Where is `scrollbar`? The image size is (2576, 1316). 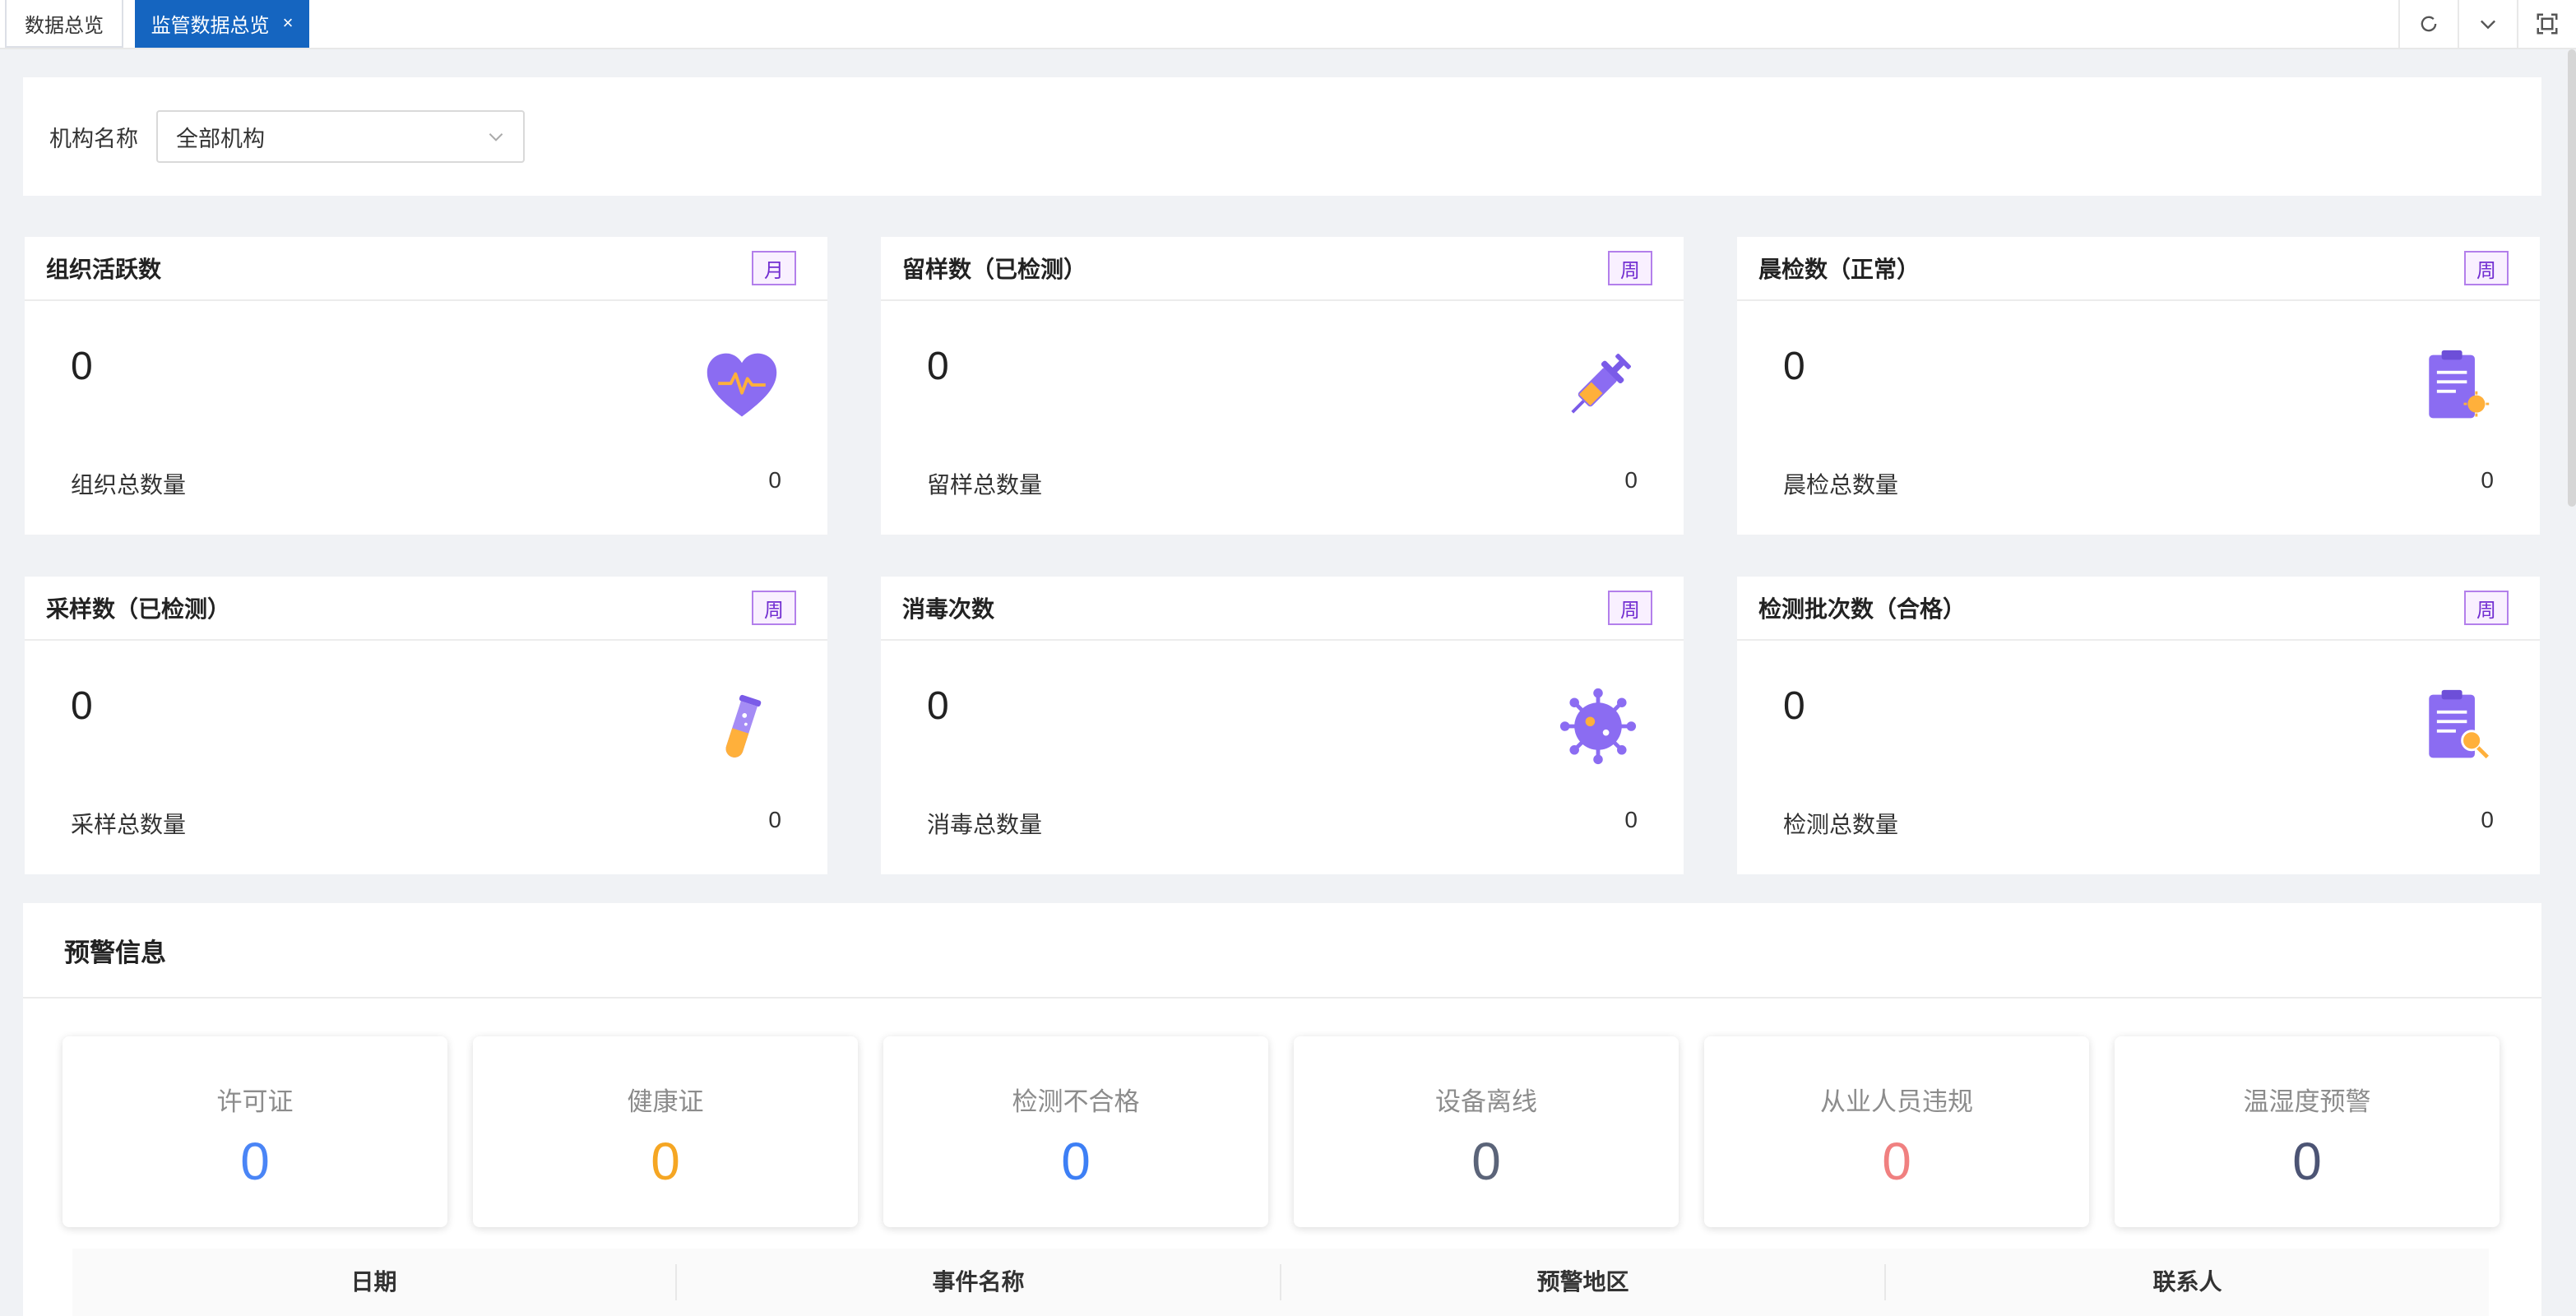 scrollbar is located at coordinates (2572, 278).